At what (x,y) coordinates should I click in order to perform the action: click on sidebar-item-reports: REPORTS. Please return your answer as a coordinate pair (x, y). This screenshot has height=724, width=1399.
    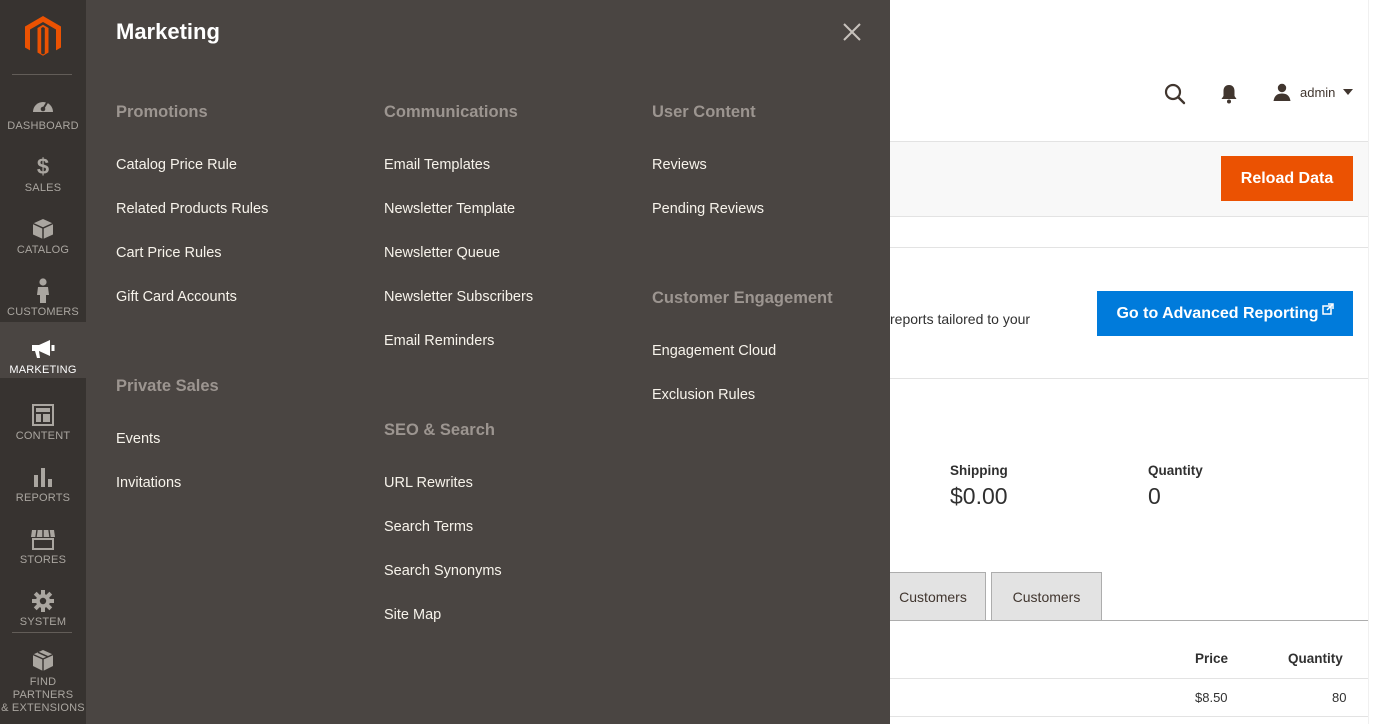
    Looking at the image, I should click on (43, 487).